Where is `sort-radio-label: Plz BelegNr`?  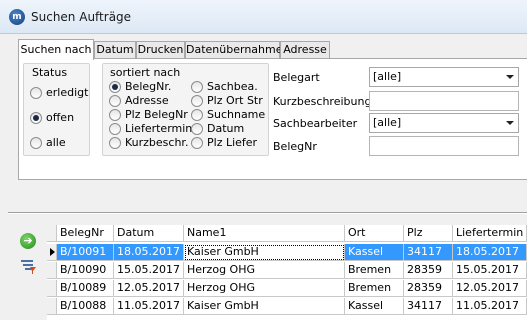
sort-radio-label: Plz BelegNr is located at coordinates (156, 114).